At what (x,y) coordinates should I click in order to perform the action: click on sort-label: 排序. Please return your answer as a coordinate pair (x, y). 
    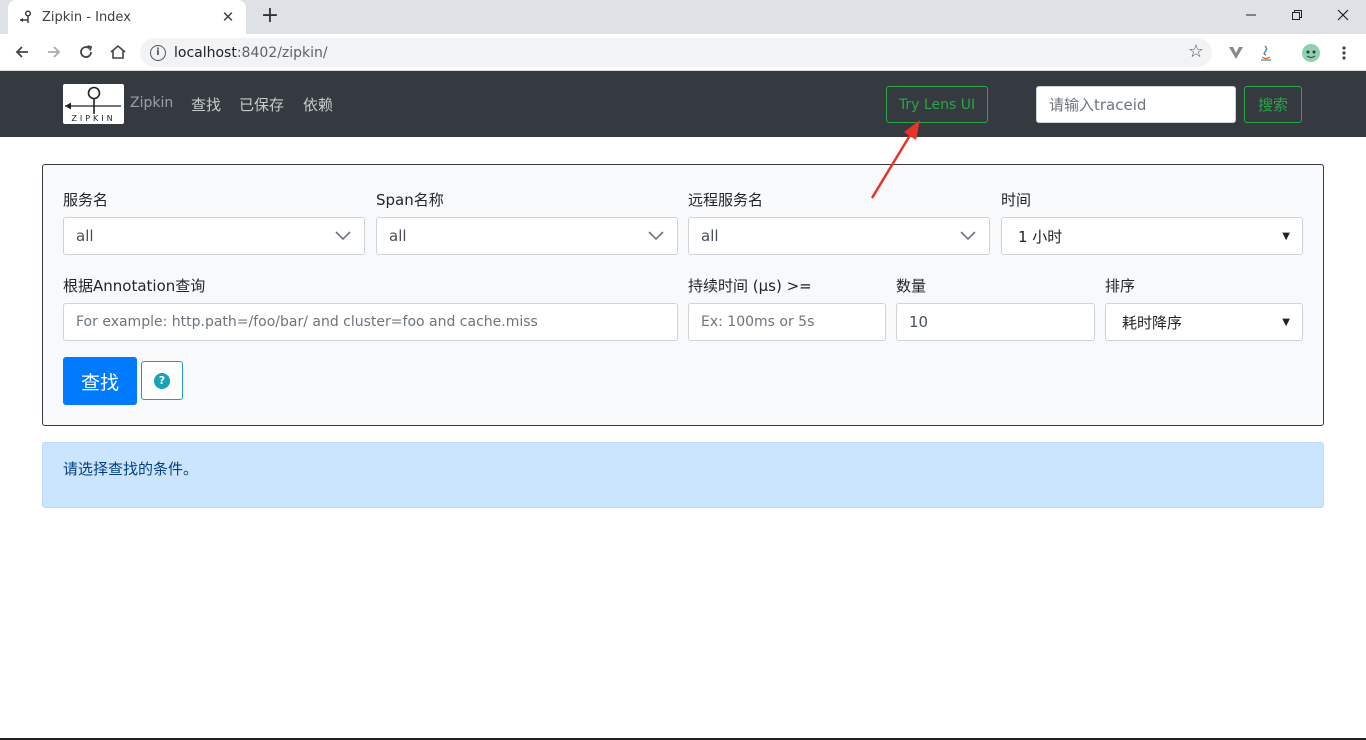
    Looking at the image, I should click on (1120, 286).